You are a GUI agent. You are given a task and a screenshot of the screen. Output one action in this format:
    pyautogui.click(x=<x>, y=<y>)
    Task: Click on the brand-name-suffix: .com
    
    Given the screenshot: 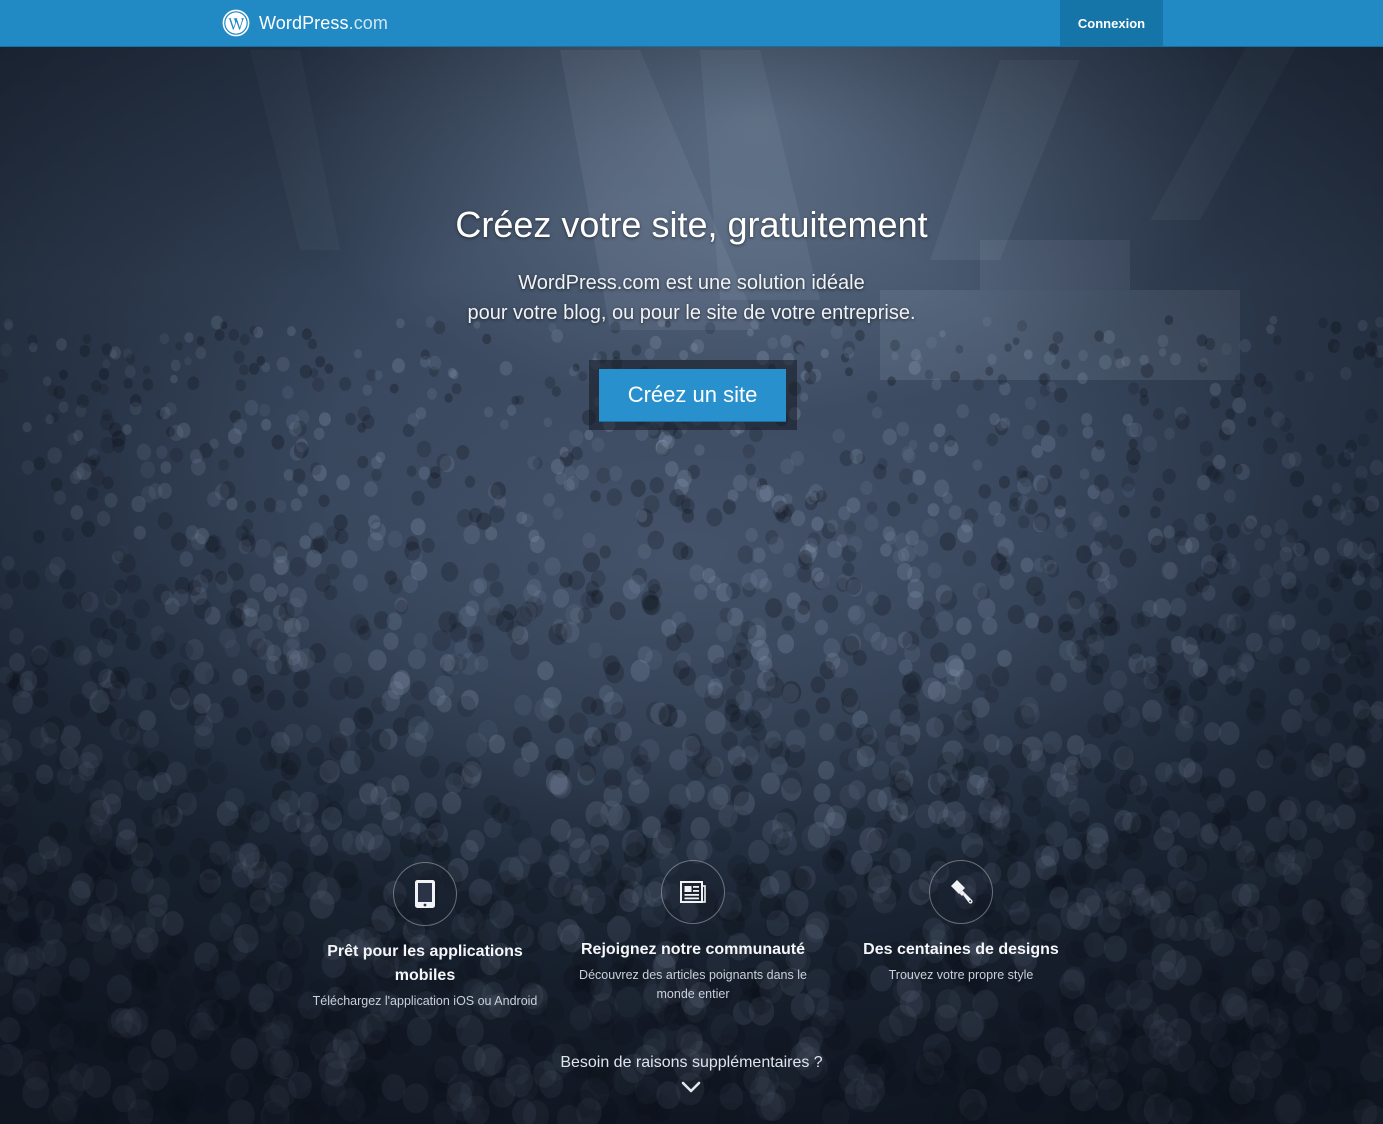 What is the action you would take?
    pyautogui.click(x=368, y=22)
    